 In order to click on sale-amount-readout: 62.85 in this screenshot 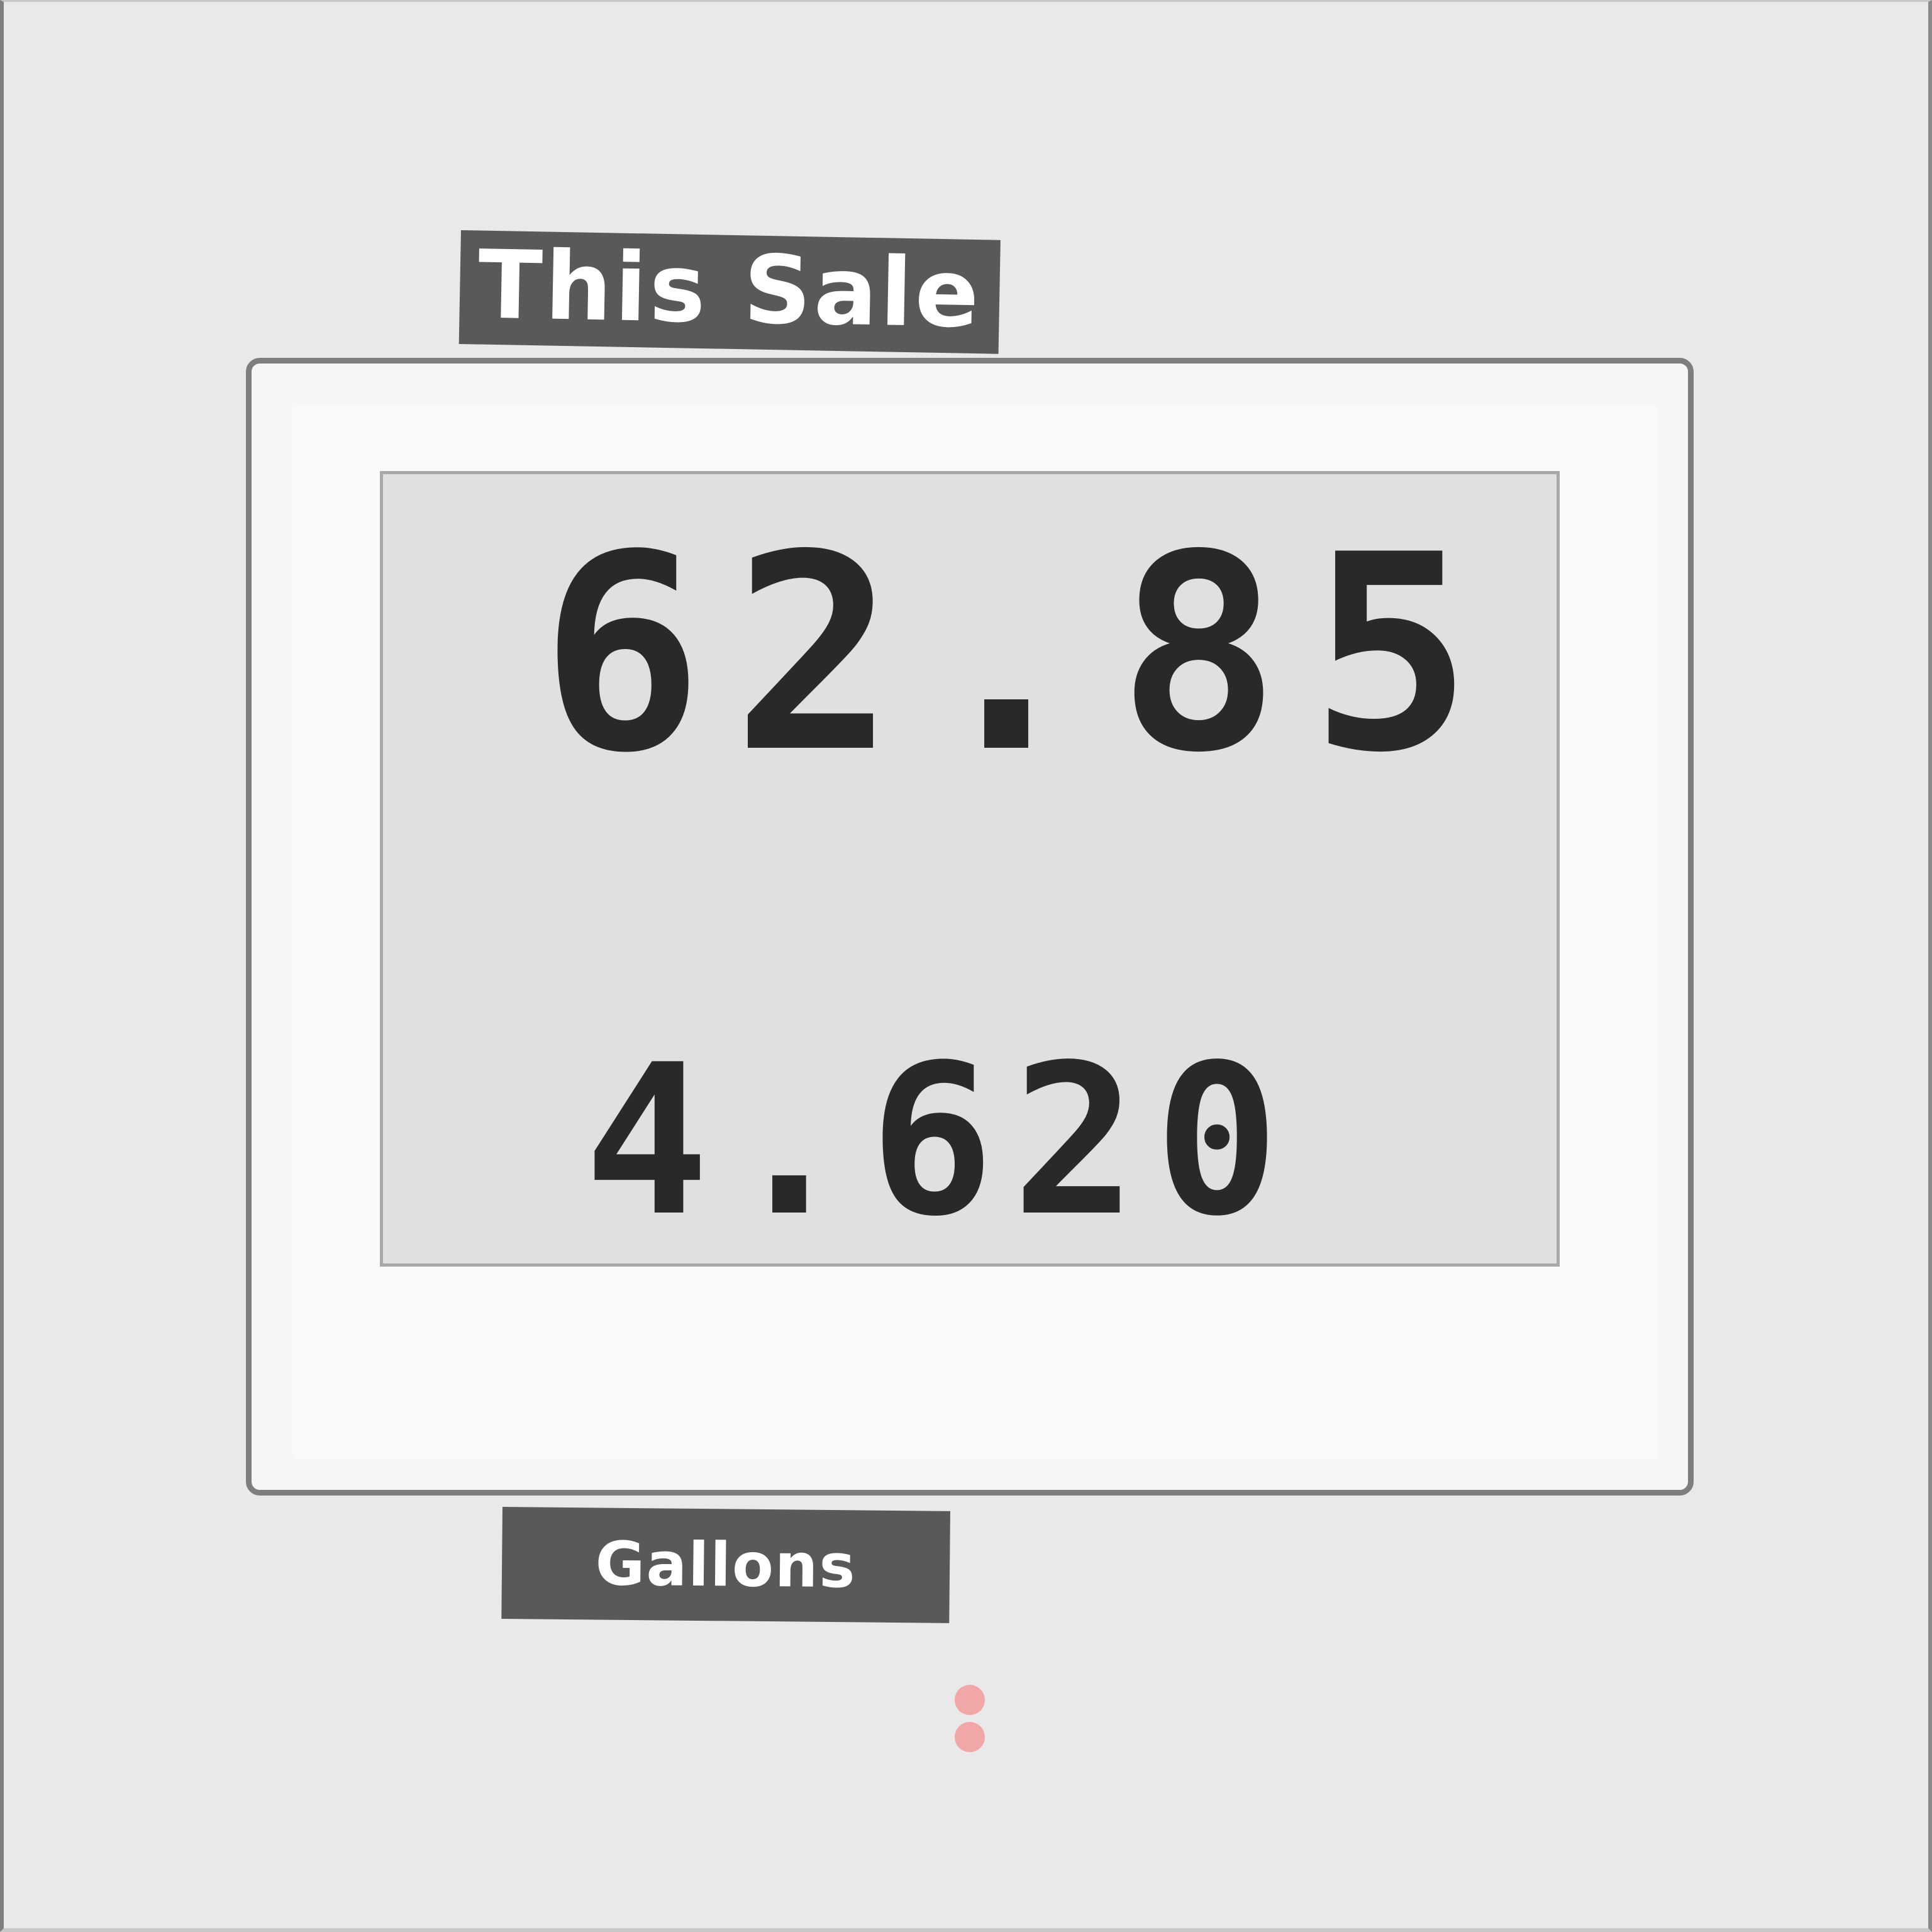, I will do `click(1021, 654)`.